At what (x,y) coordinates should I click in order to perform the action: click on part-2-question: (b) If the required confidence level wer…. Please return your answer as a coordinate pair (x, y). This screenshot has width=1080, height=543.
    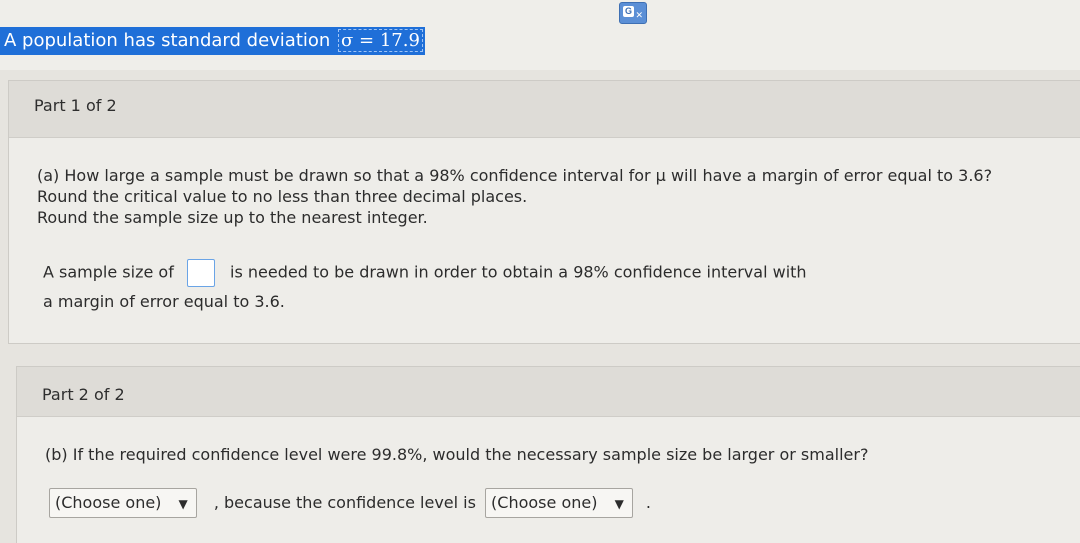
    Looking at the image, I should click on (457, 454).